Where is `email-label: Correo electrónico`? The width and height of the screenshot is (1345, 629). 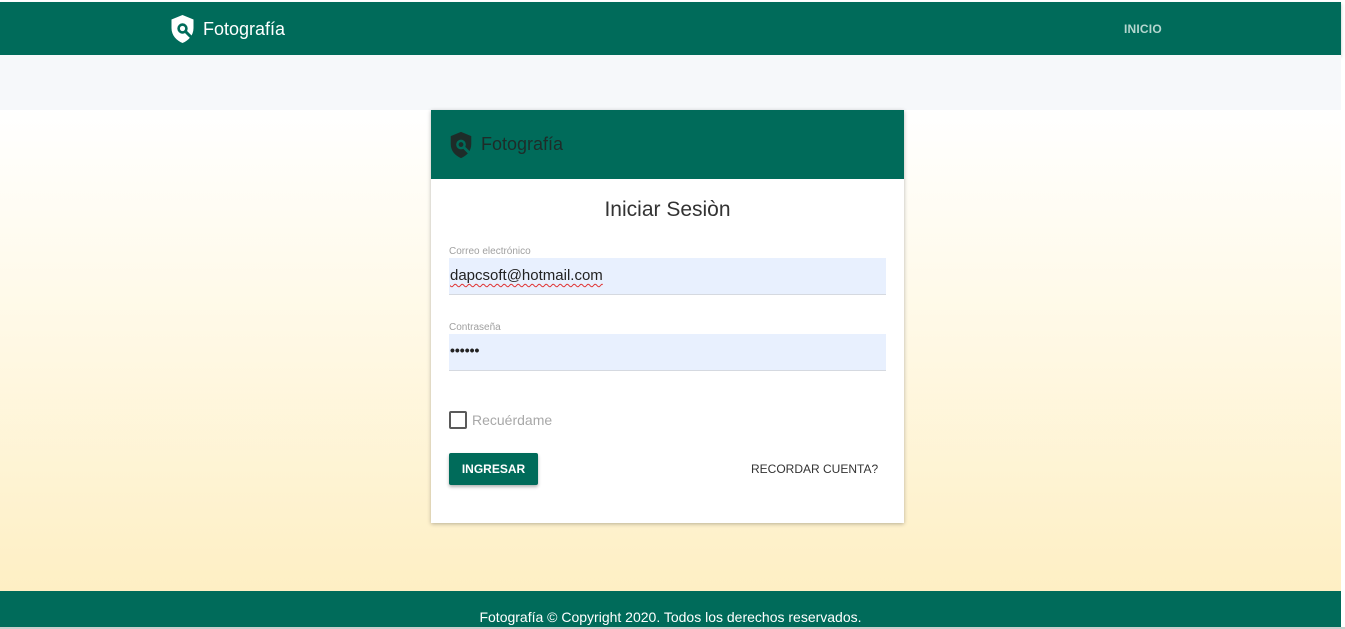
email-label: Correo electrónico is located at coordinates (490, 251).